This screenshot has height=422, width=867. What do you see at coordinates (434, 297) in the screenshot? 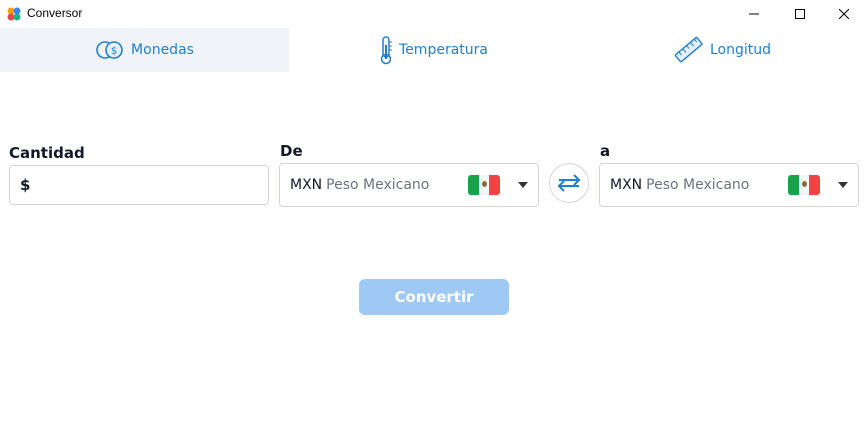
I see `convert-button: Convertir` at bounding box center [434, 297].